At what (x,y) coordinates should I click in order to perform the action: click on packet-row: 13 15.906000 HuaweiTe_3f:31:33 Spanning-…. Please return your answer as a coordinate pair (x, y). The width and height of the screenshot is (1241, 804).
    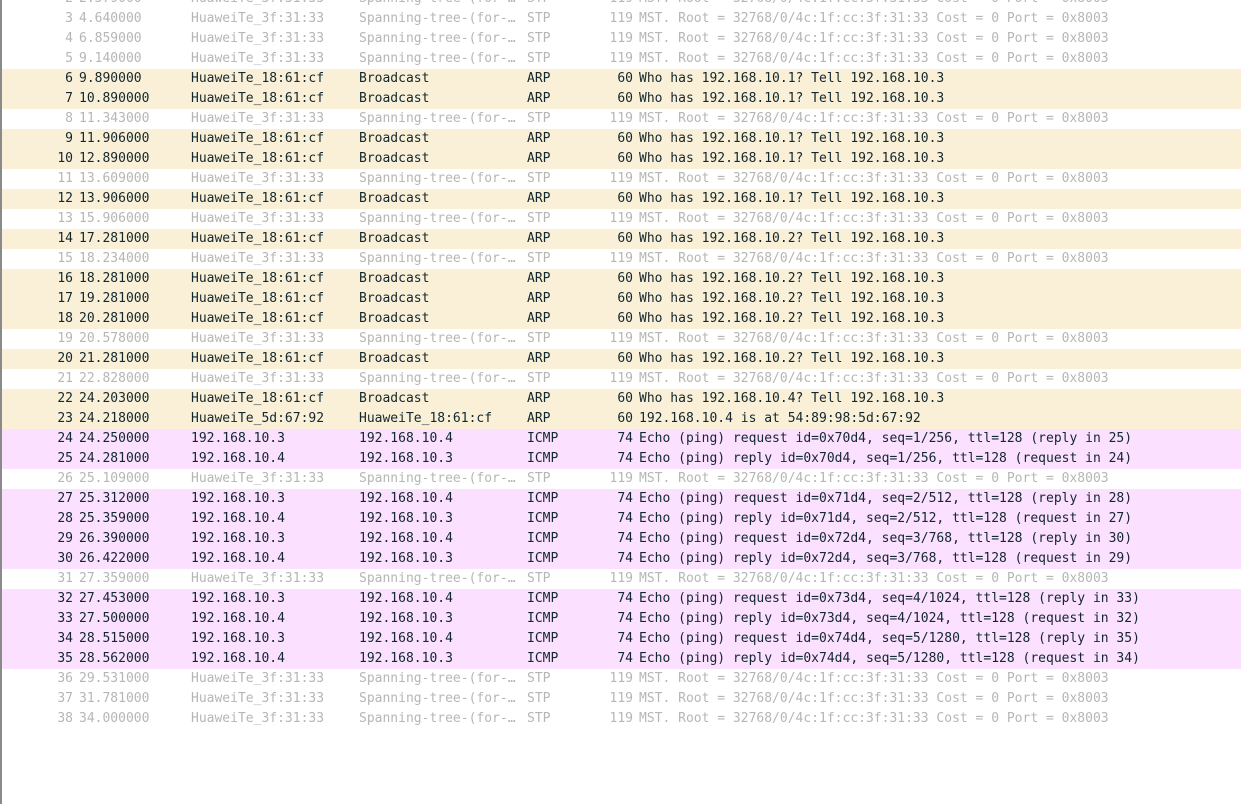
    Looking at the image, I should click on (621, 219).